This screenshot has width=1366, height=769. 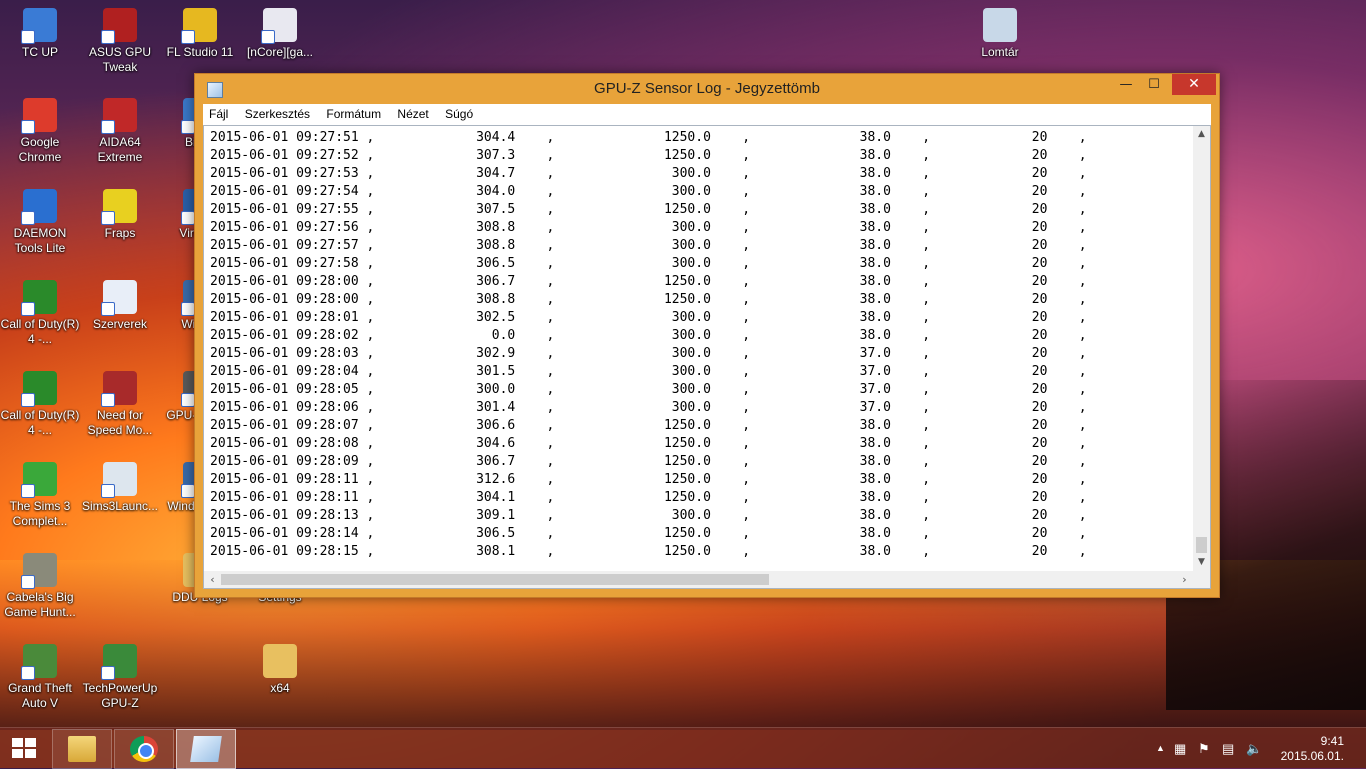 What do you see at coordinates (1201, 545) in the screenshot?
I see `vertical-scroll-thumb` at bounding box center [1201, 545].